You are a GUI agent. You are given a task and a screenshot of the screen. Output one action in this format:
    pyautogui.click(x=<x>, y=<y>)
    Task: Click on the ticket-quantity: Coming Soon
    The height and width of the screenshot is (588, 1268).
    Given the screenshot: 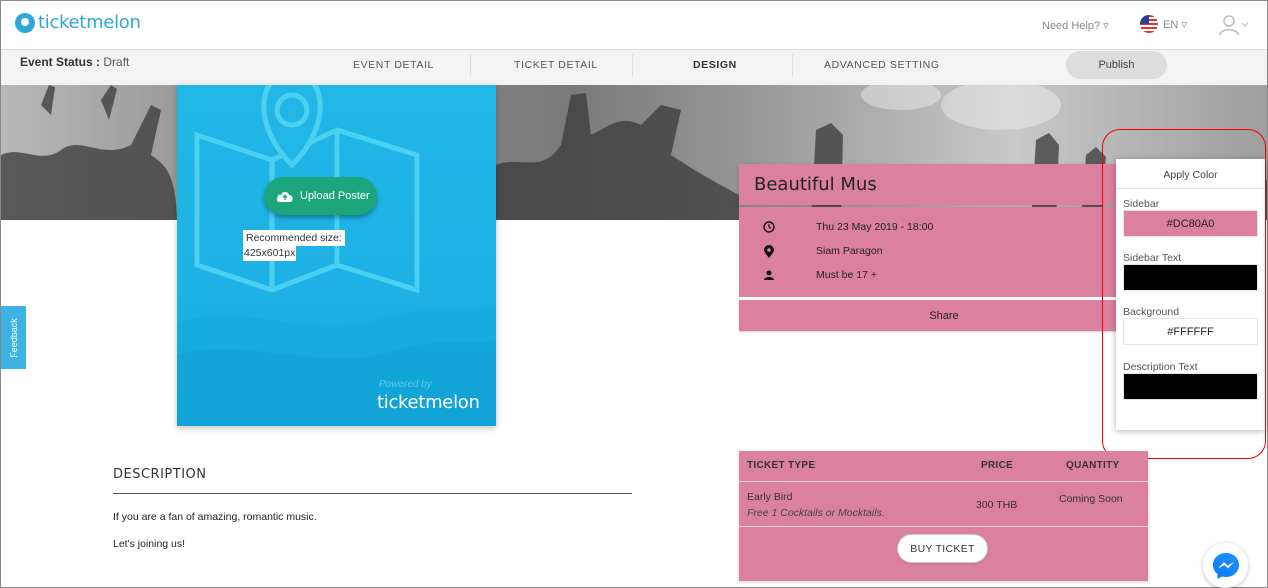 What is the action you would take?
    pyautogui.click(x=1091, y=499)
    